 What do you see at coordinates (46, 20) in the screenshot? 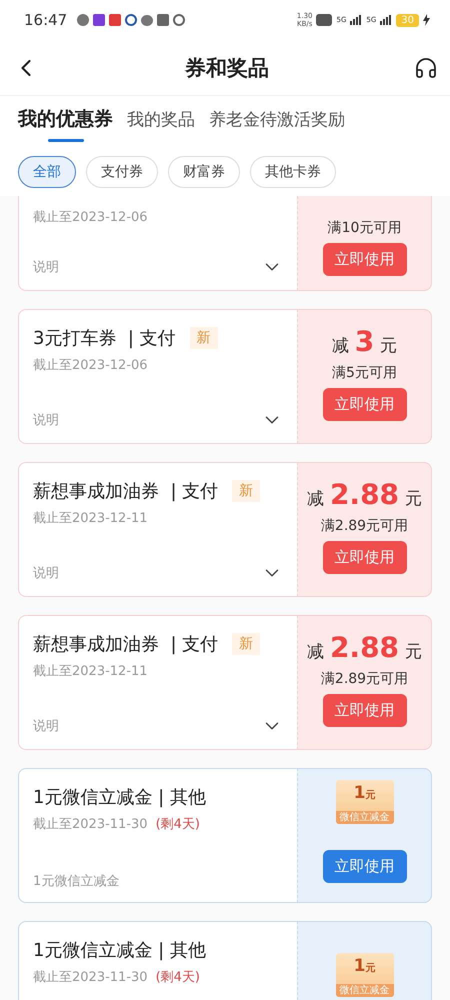
I see `status-time: 16:47` at bounding box center [46, 20].